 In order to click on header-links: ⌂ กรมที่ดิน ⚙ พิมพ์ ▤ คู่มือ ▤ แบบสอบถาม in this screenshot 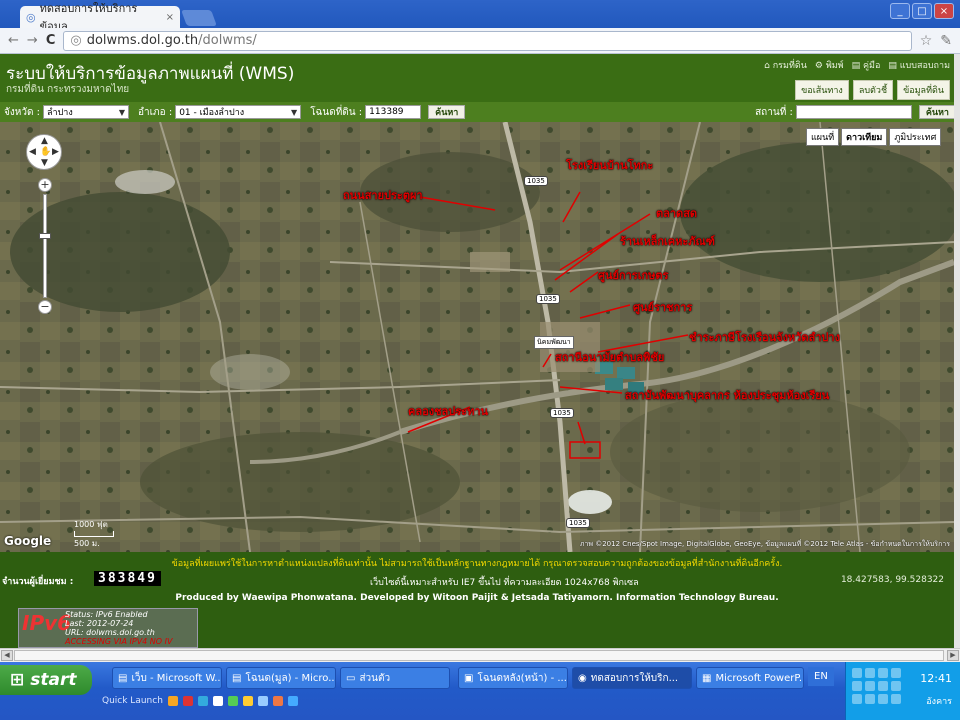, I will do `click(857, 65)`.